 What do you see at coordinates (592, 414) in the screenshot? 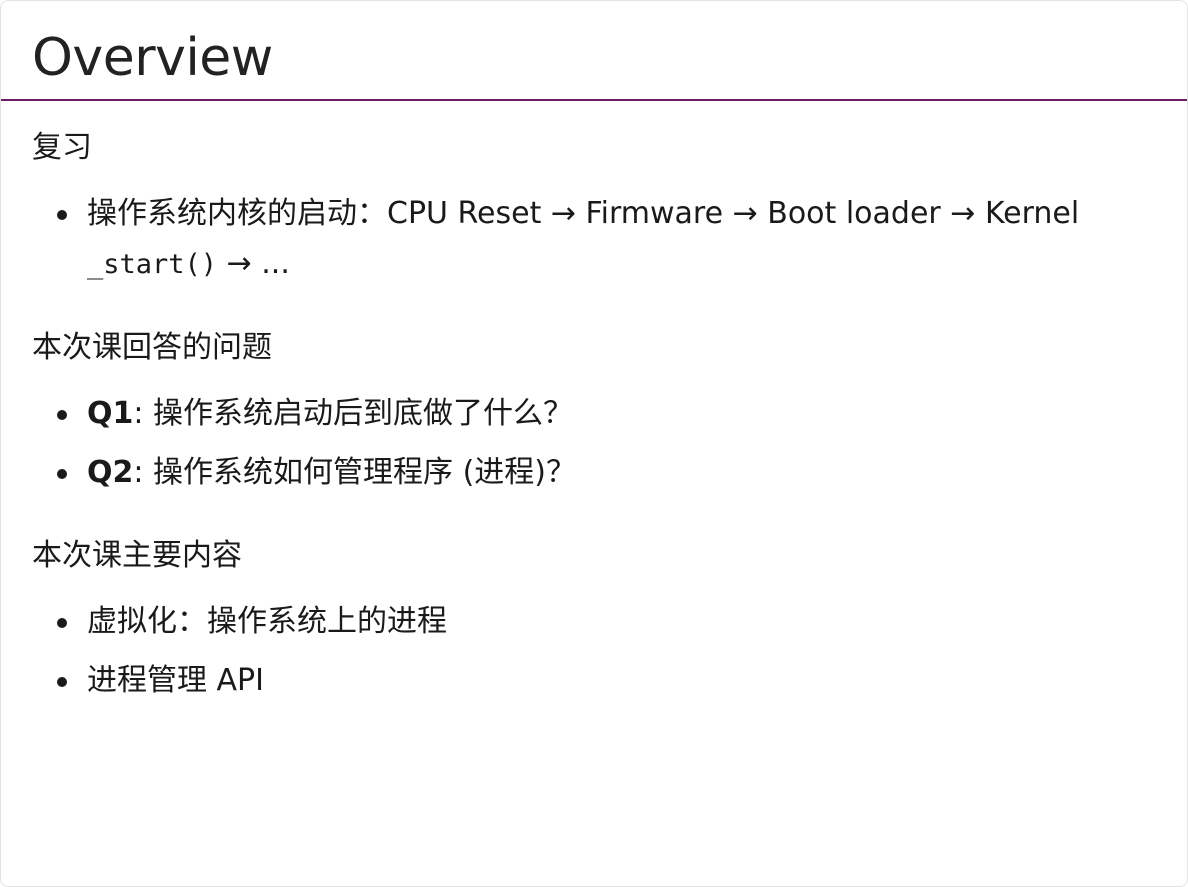
I see `list-item-q1: Q1: 操作系统启动后到底做了什么？` at bounding box center [592, 414].